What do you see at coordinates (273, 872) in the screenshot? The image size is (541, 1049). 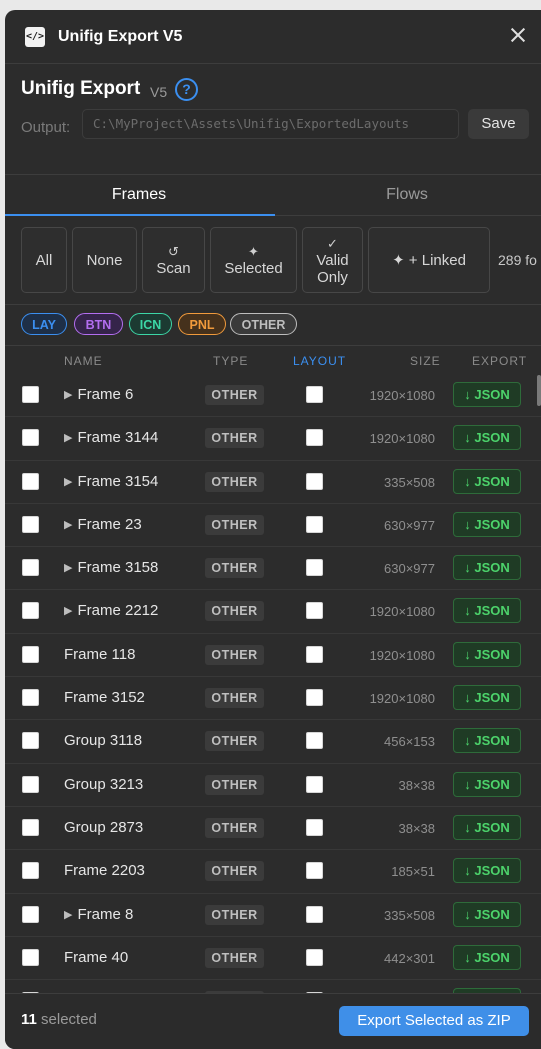 I see `table-row: Frame 2203 OTHER 185×51 ↓ JSON` at bounding box center [273, 872].